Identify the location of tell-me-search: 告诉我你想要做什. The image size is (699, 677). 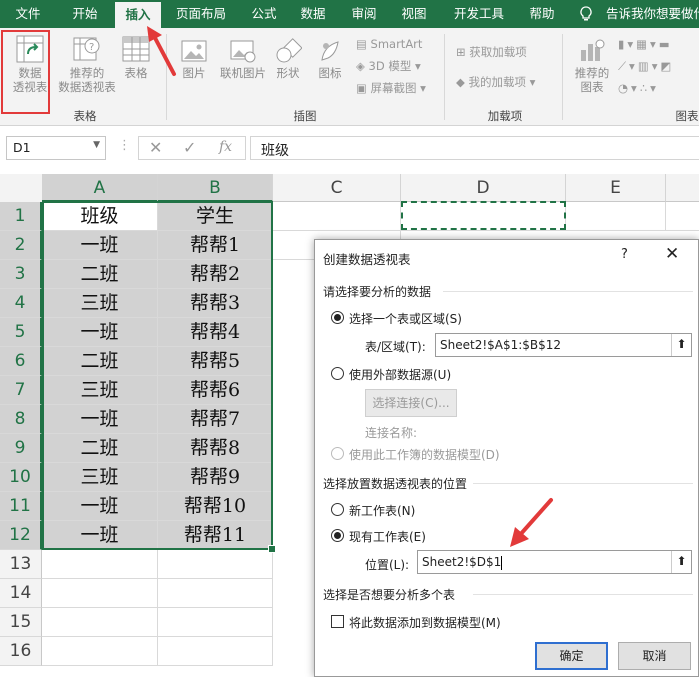
(652, 14).